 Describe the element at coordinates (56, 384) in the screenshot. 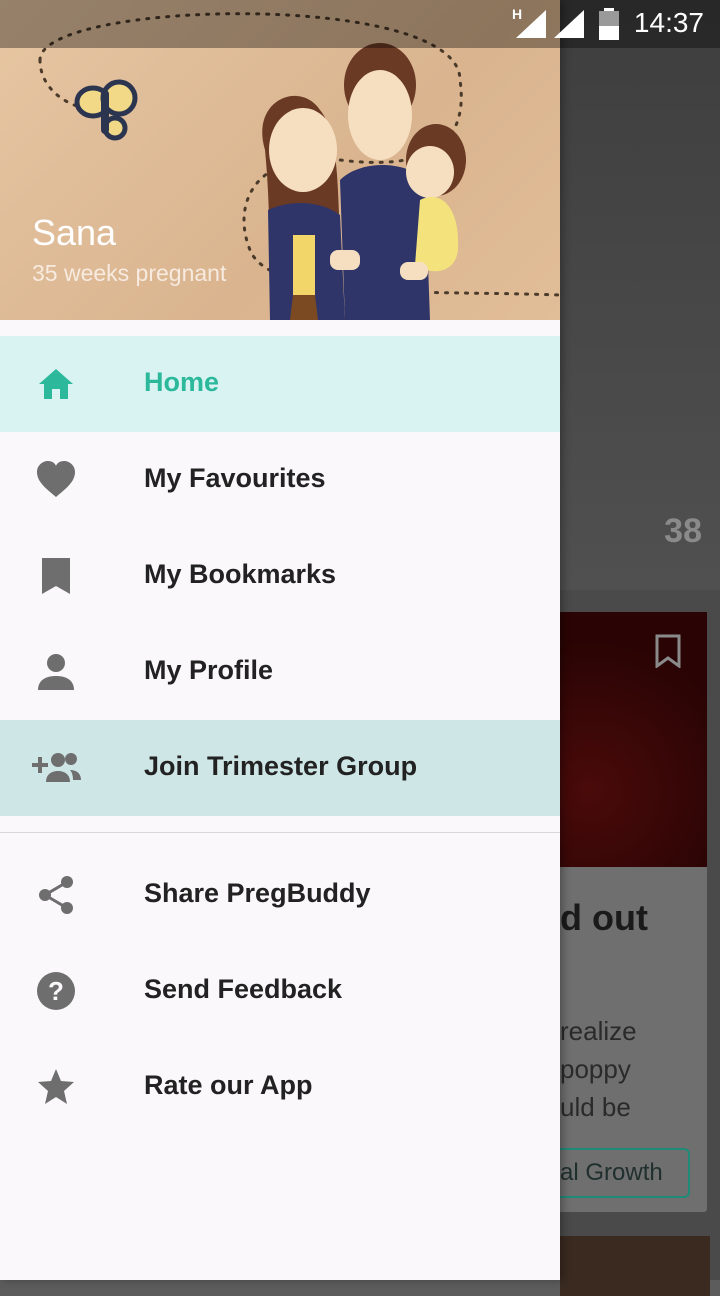

I see `home-icon` at that location.